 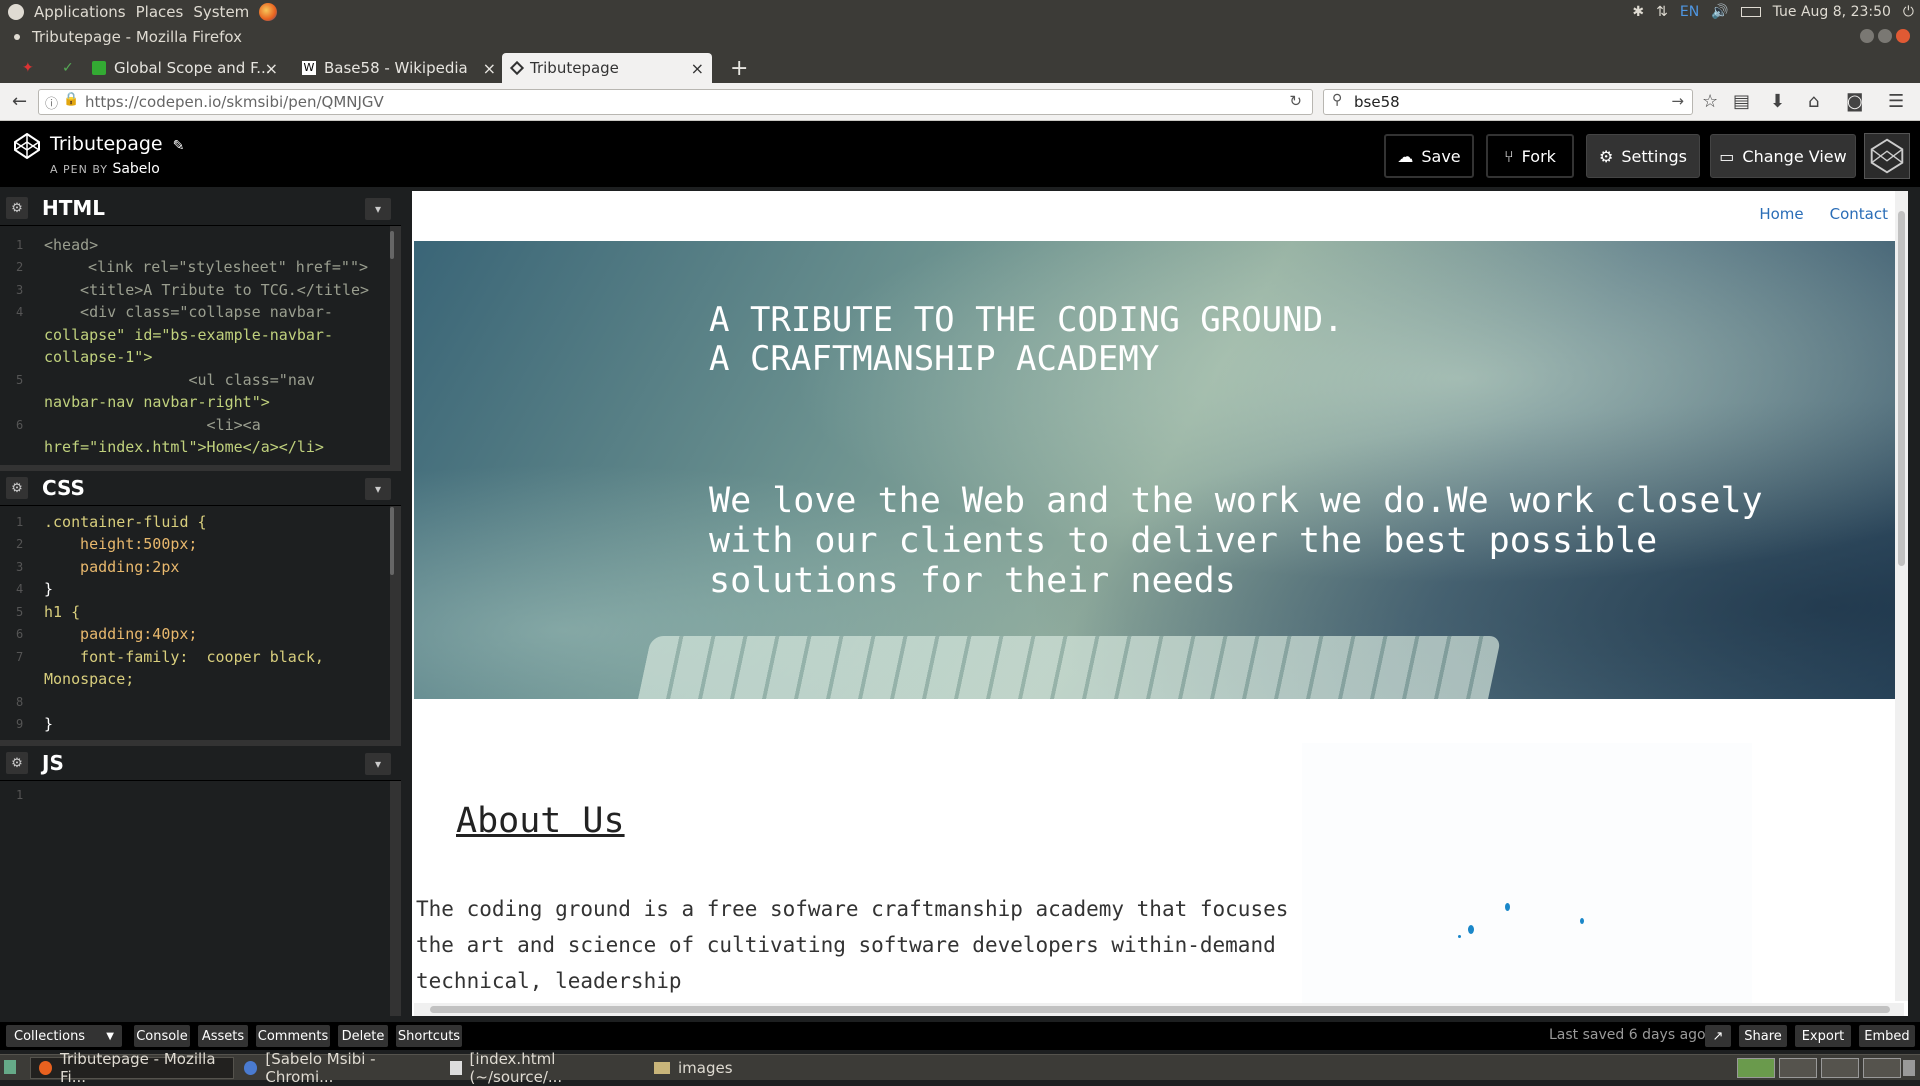 I want to click on collections-dropdown: Collections ▼, so click(x=64, y=1036).